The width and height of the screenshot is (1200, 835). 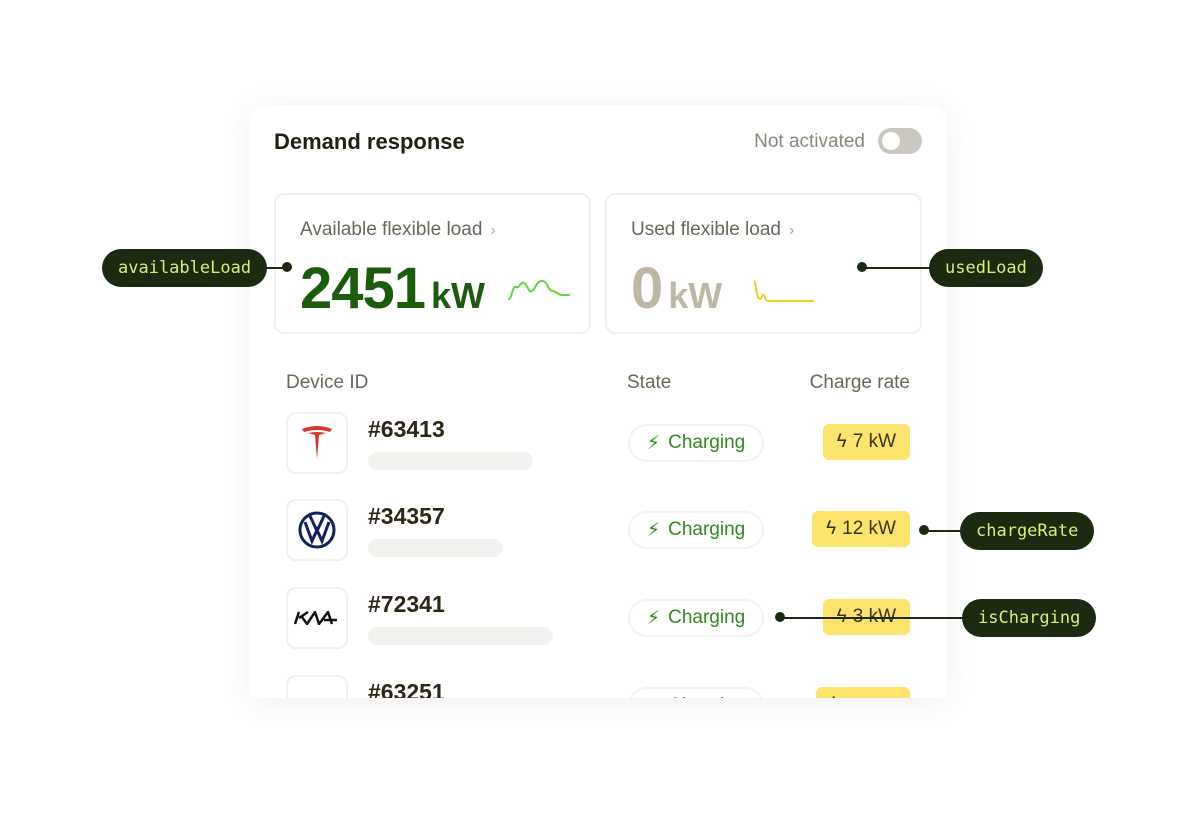 I want to click on charge-rate-badge: ϟ, so click(x=863, y=692).